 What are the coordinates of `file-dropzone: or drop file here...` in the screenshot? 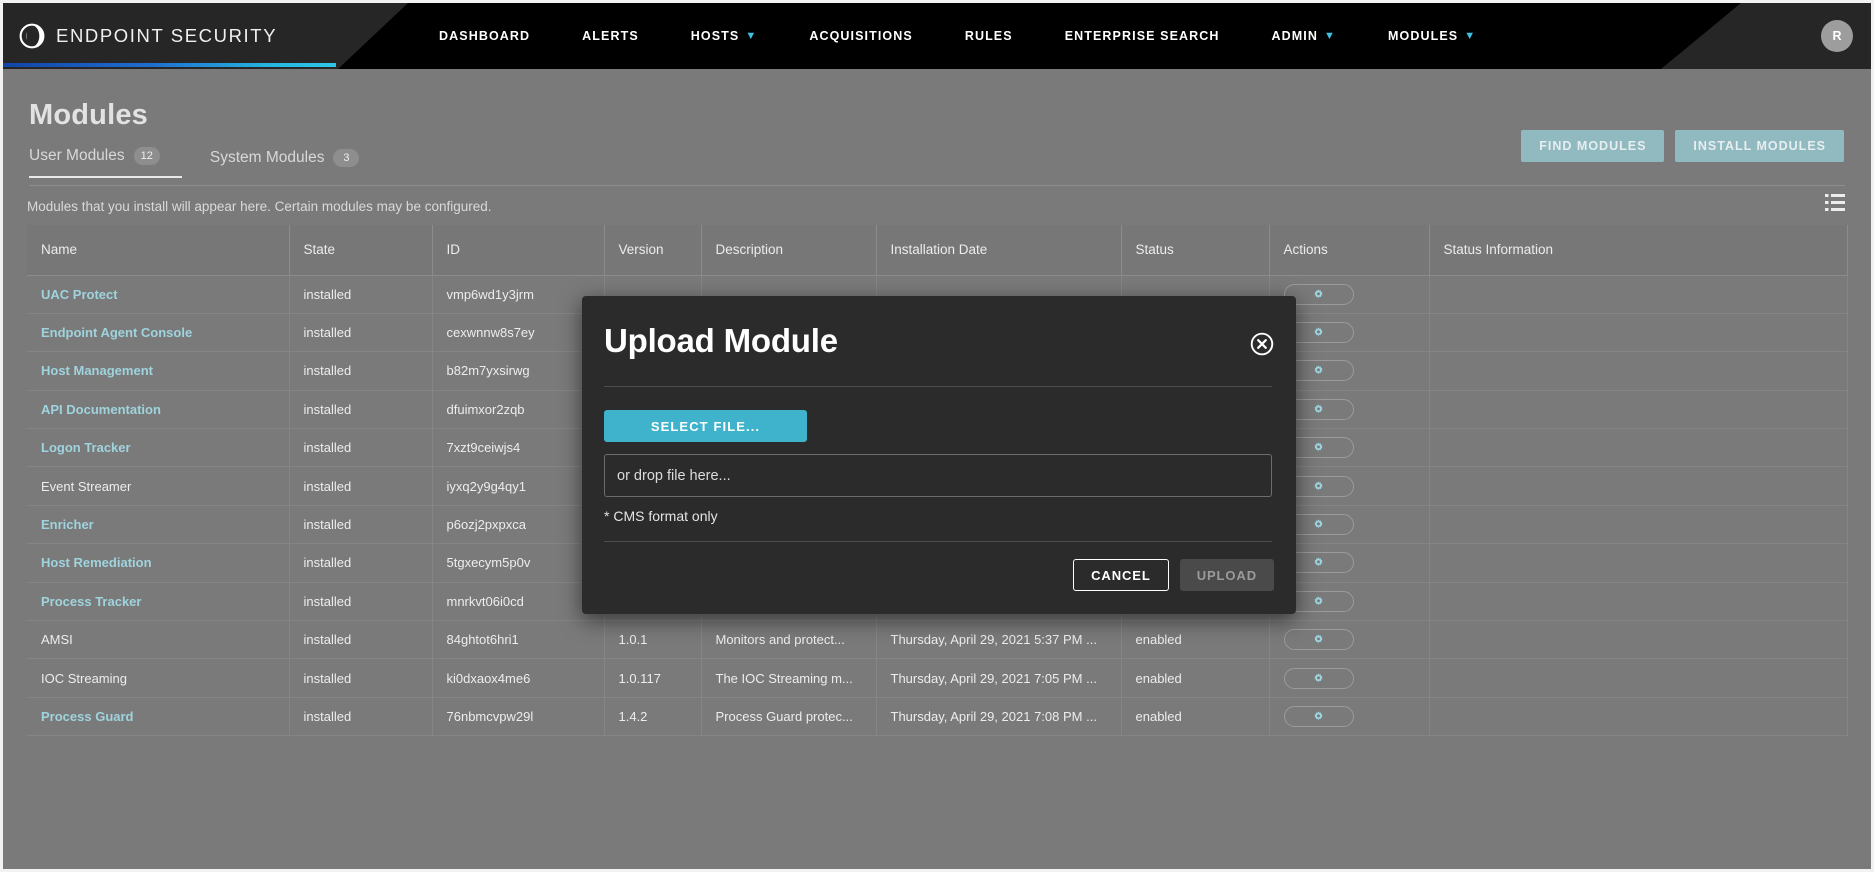 It's located at (938, 475).